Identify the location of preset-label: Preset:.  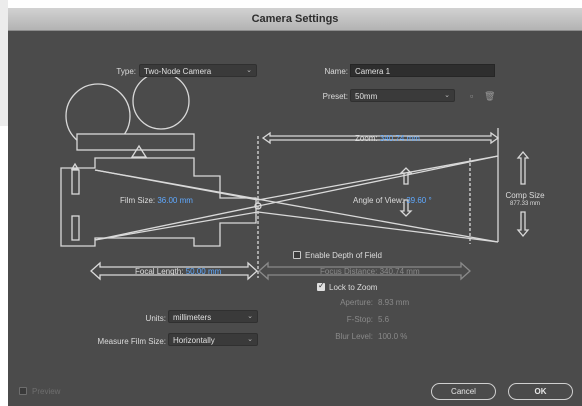
(335, 96).